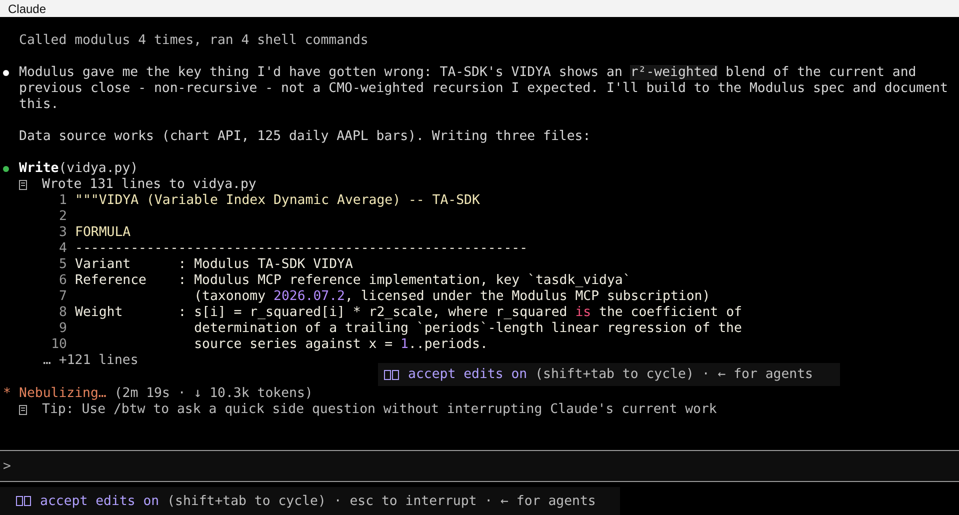 This screenshot has width=959, height=515. I want to click on hint-text: (shift+tab to cycle) · ← for agents, so click(674, 374).